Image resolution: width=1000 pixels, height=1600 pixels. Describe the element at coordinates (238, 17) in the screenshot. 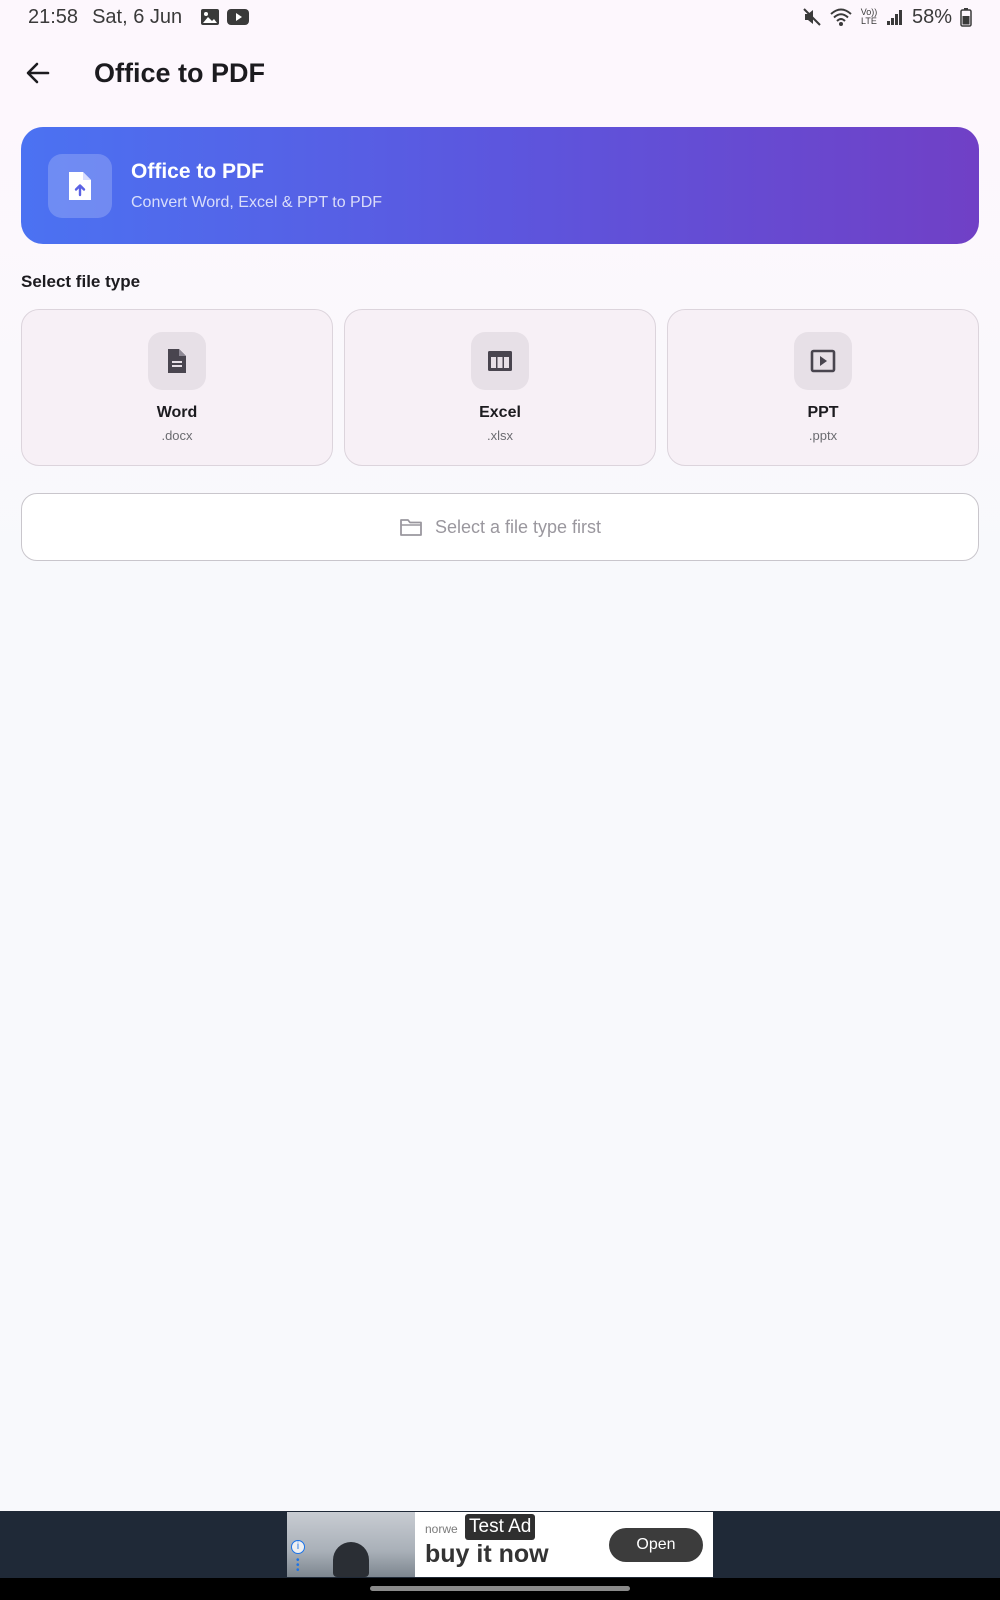

I see `youtube-icon` at that location.